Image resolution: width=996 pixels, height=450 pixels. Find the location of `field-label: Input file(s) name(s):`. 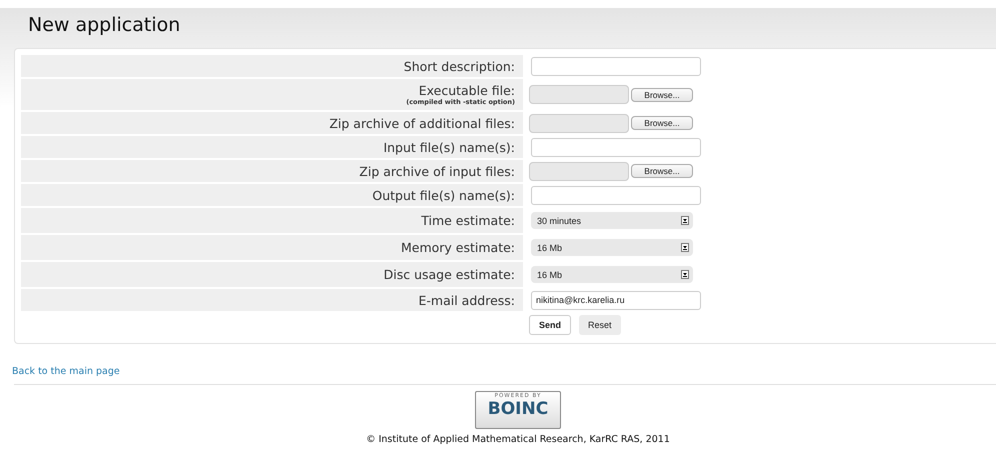

field-label: Input file(s) name(s): is located at coordinates (449, 147).